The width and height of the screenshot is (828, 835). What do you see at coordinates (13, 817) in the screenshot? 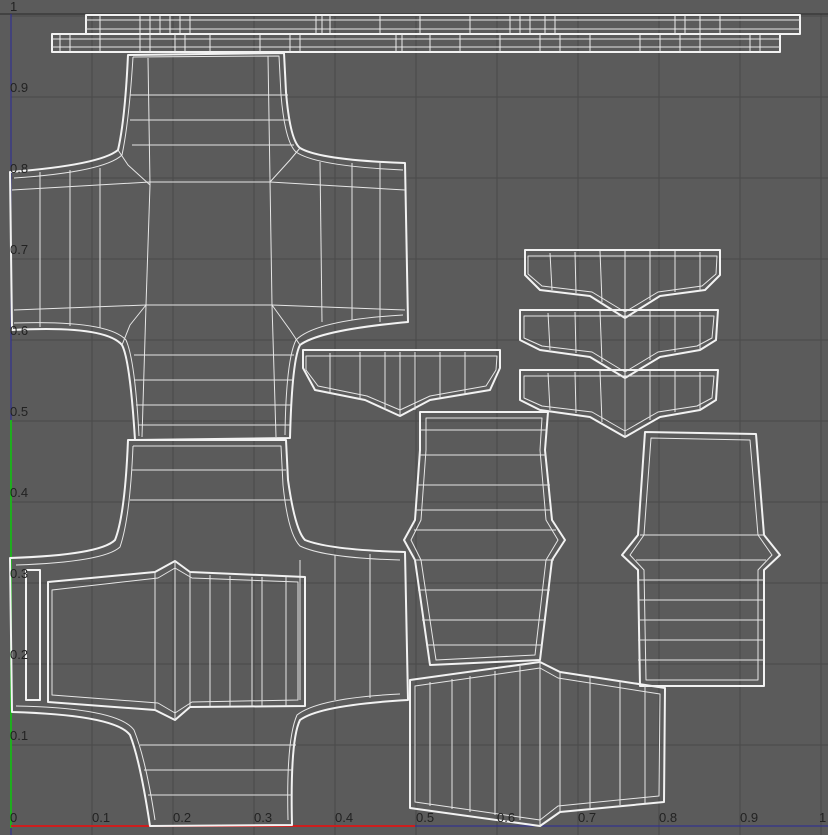
I see `uv-origin-label: 0` at bounding box center [13, 817].